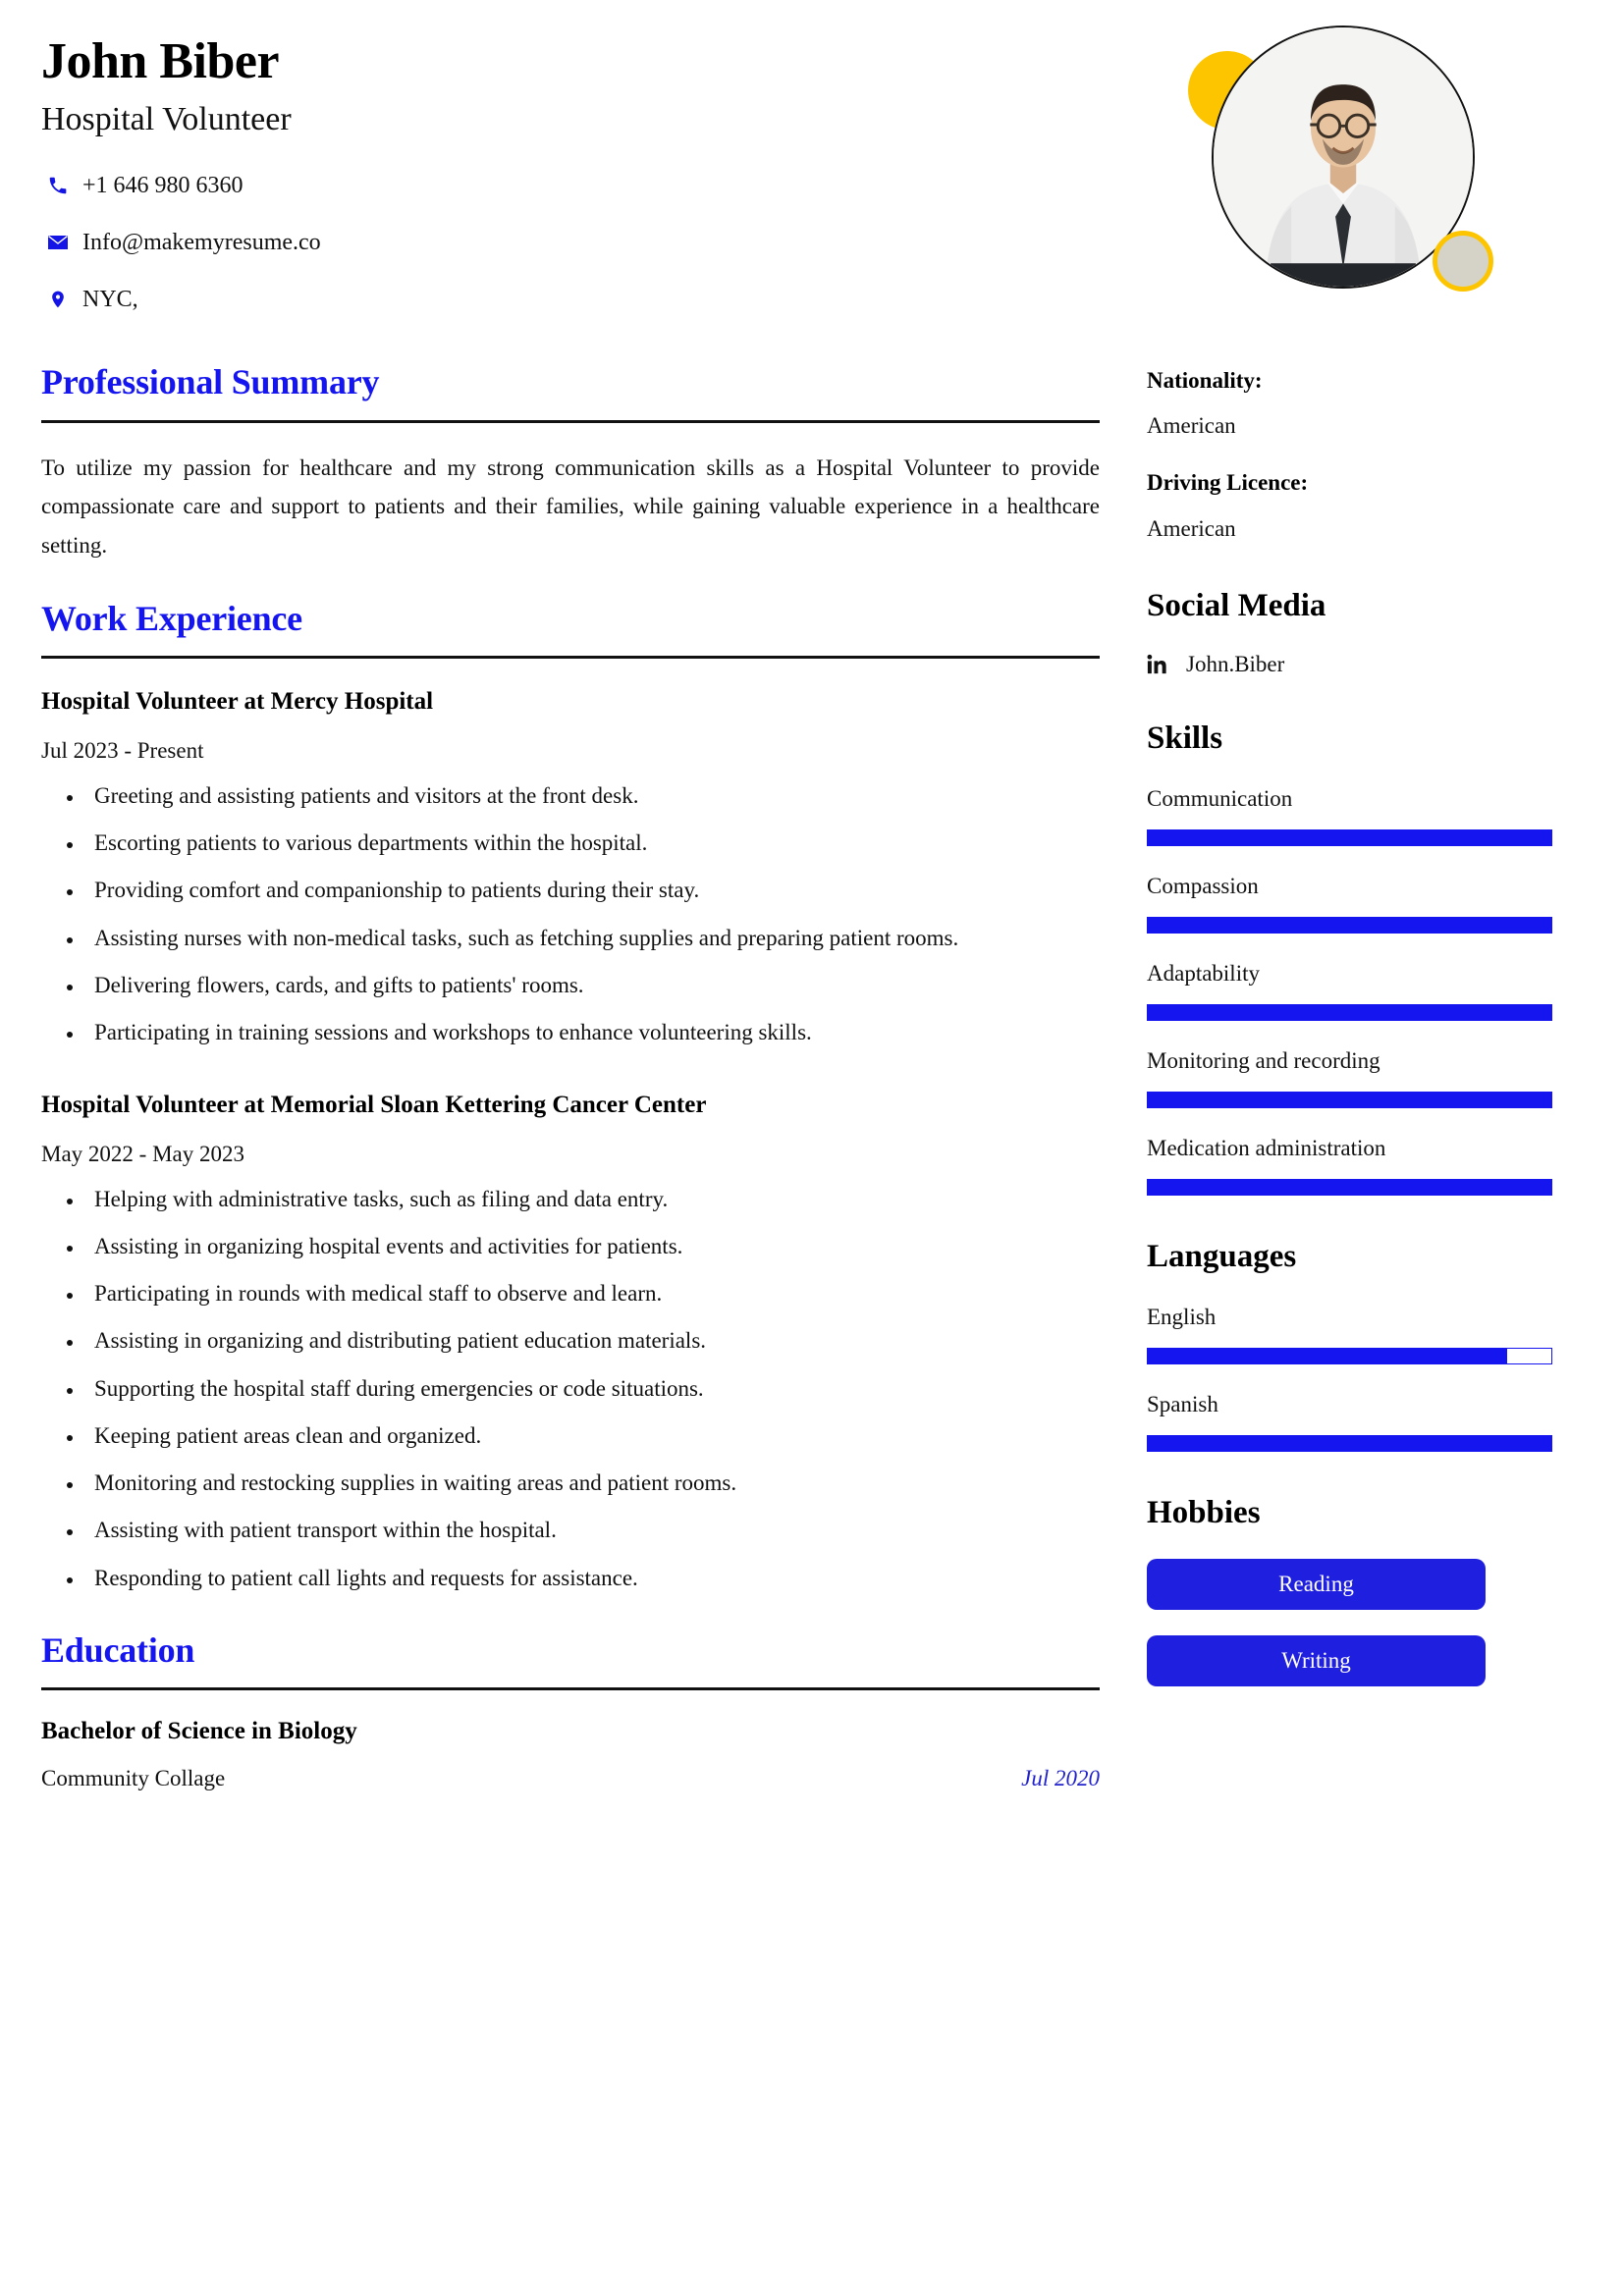 The image size is (1623, 2296). I want to click on work-item-dates: Jul 2023 - Present, so click(122, 750).